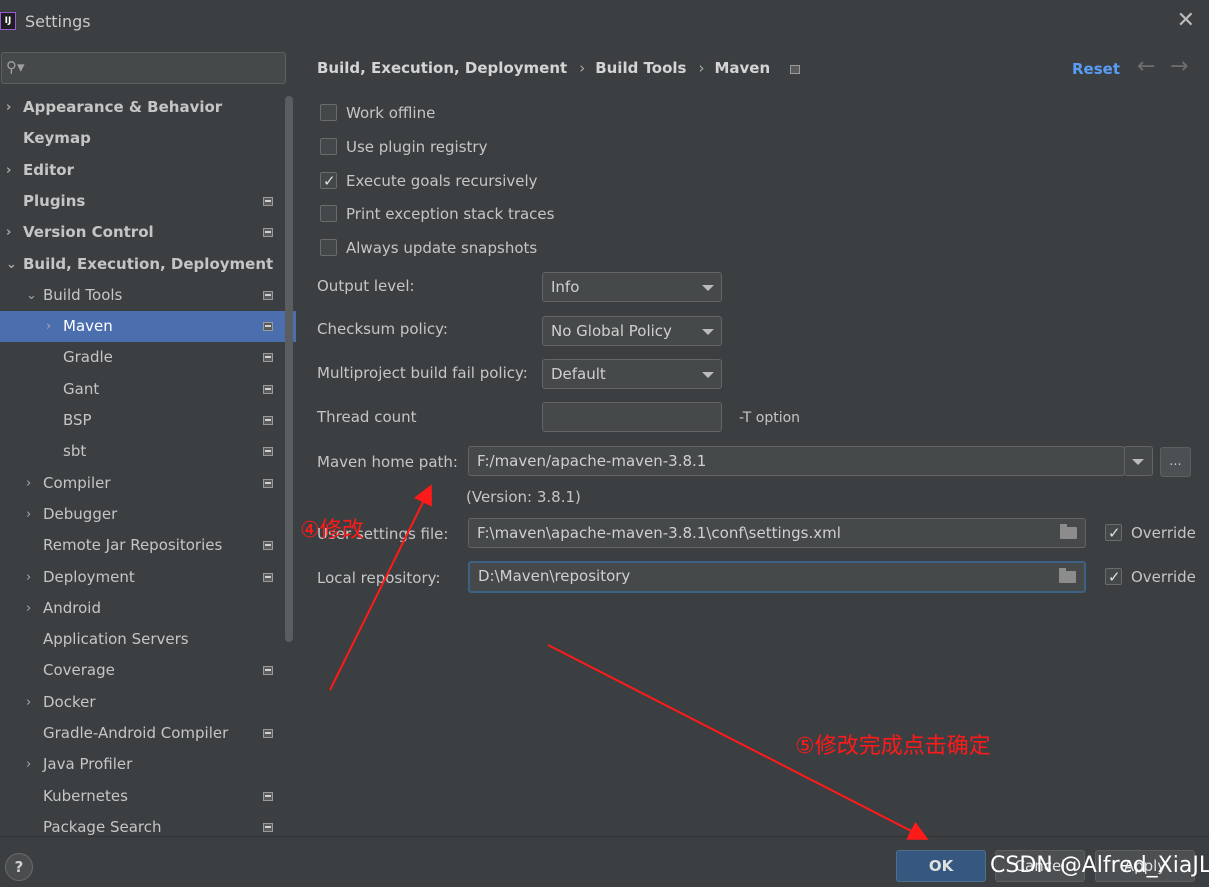 This screenshot has width=1209, height=887. Describe the element at coordinates (941, 866) in the screenshot. I see `ok-button: OK` at that location.